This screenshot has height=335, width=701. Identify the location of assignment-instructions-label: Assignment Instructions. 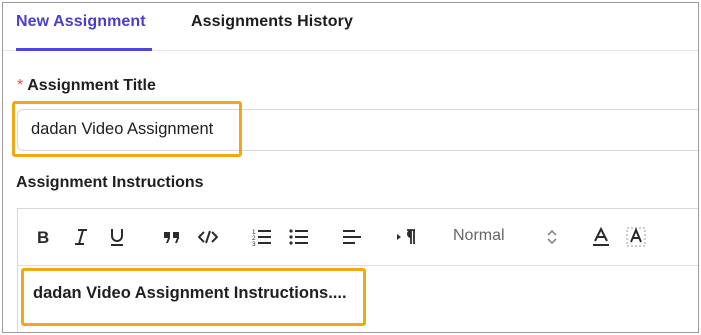
(110, 182).